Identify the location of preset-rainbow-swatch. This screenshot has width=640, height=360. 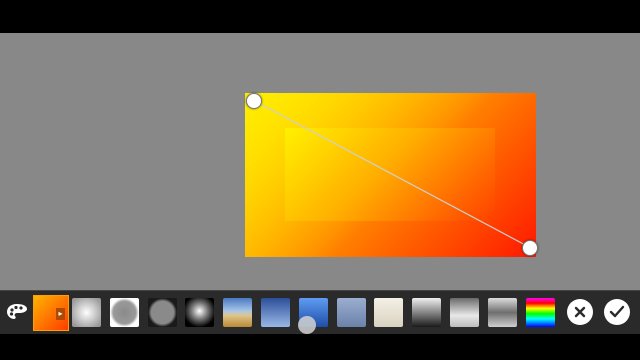
(540, 312).